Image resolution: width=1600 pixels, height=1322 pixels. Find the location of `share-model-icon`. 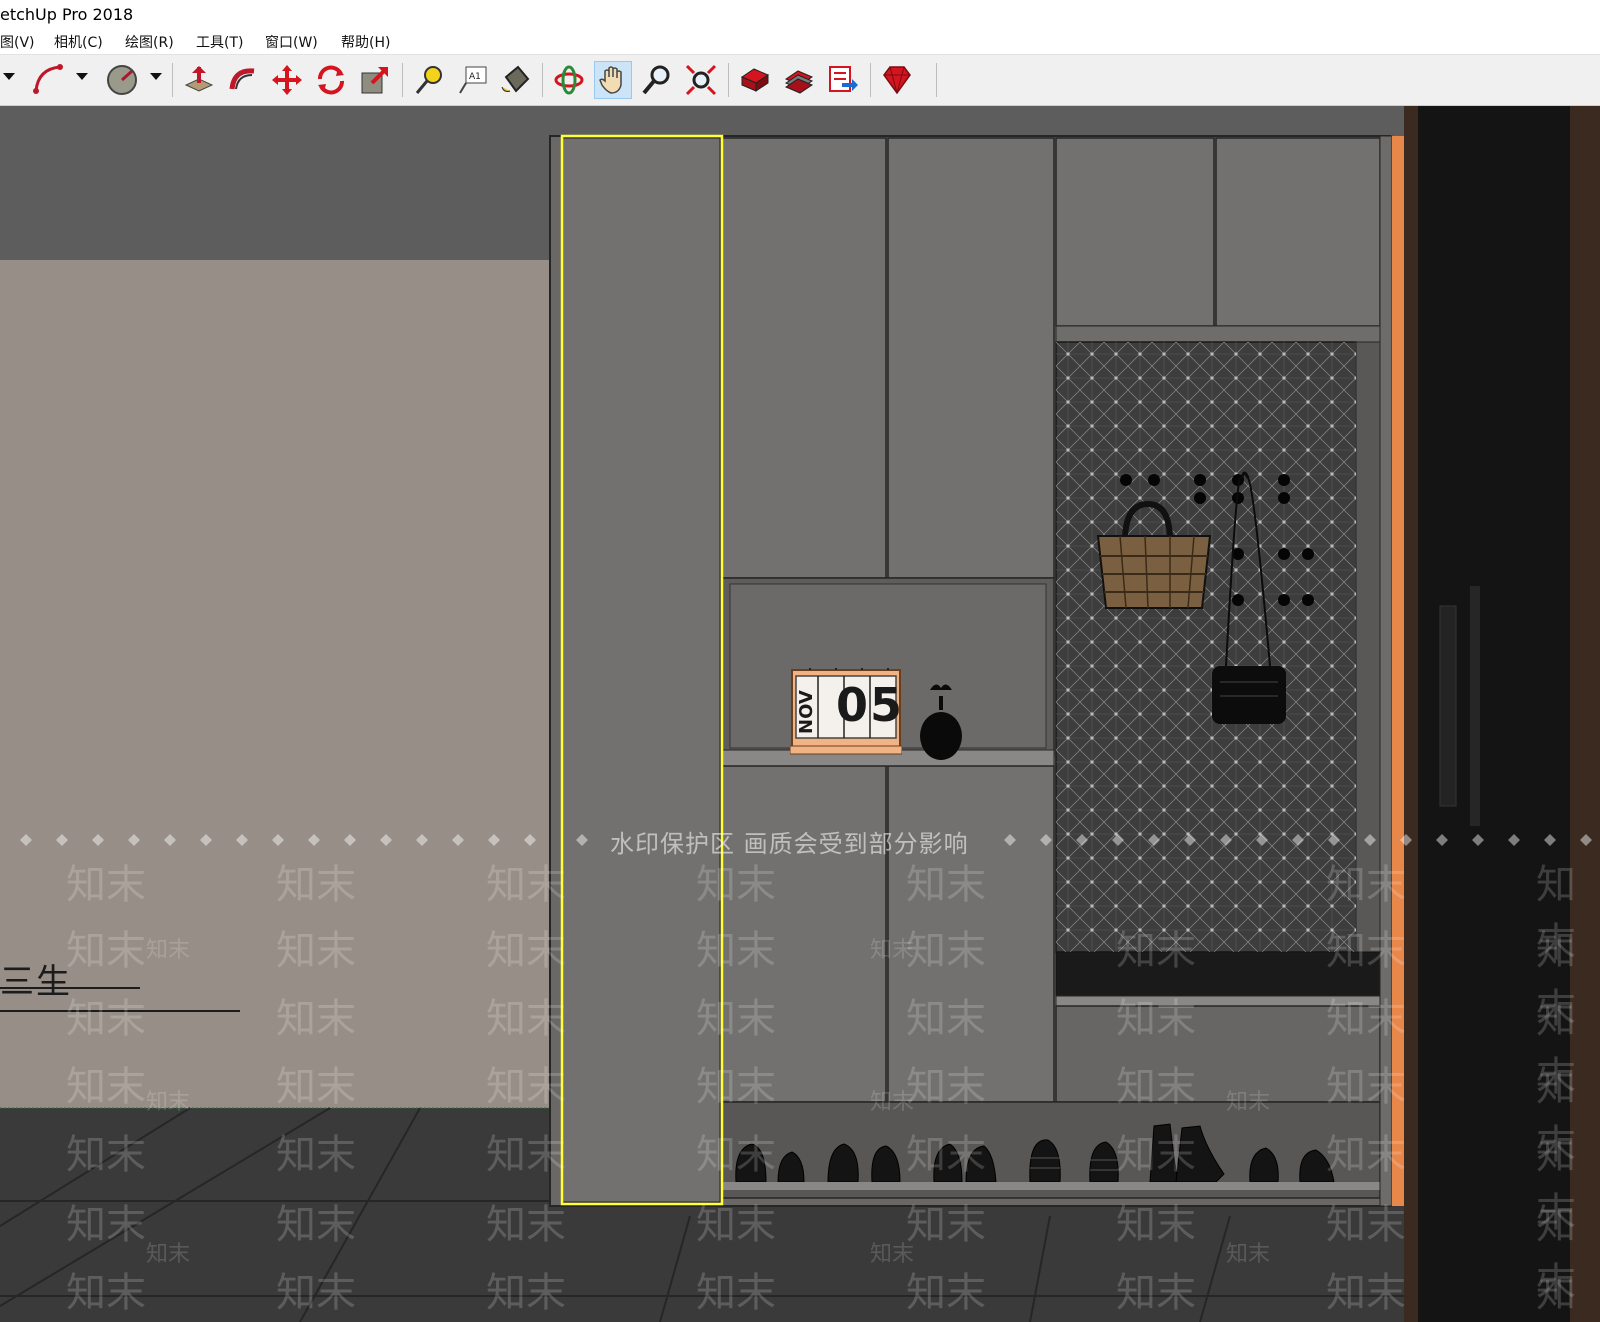

share-model-icon is located at coordinates (799, 80).